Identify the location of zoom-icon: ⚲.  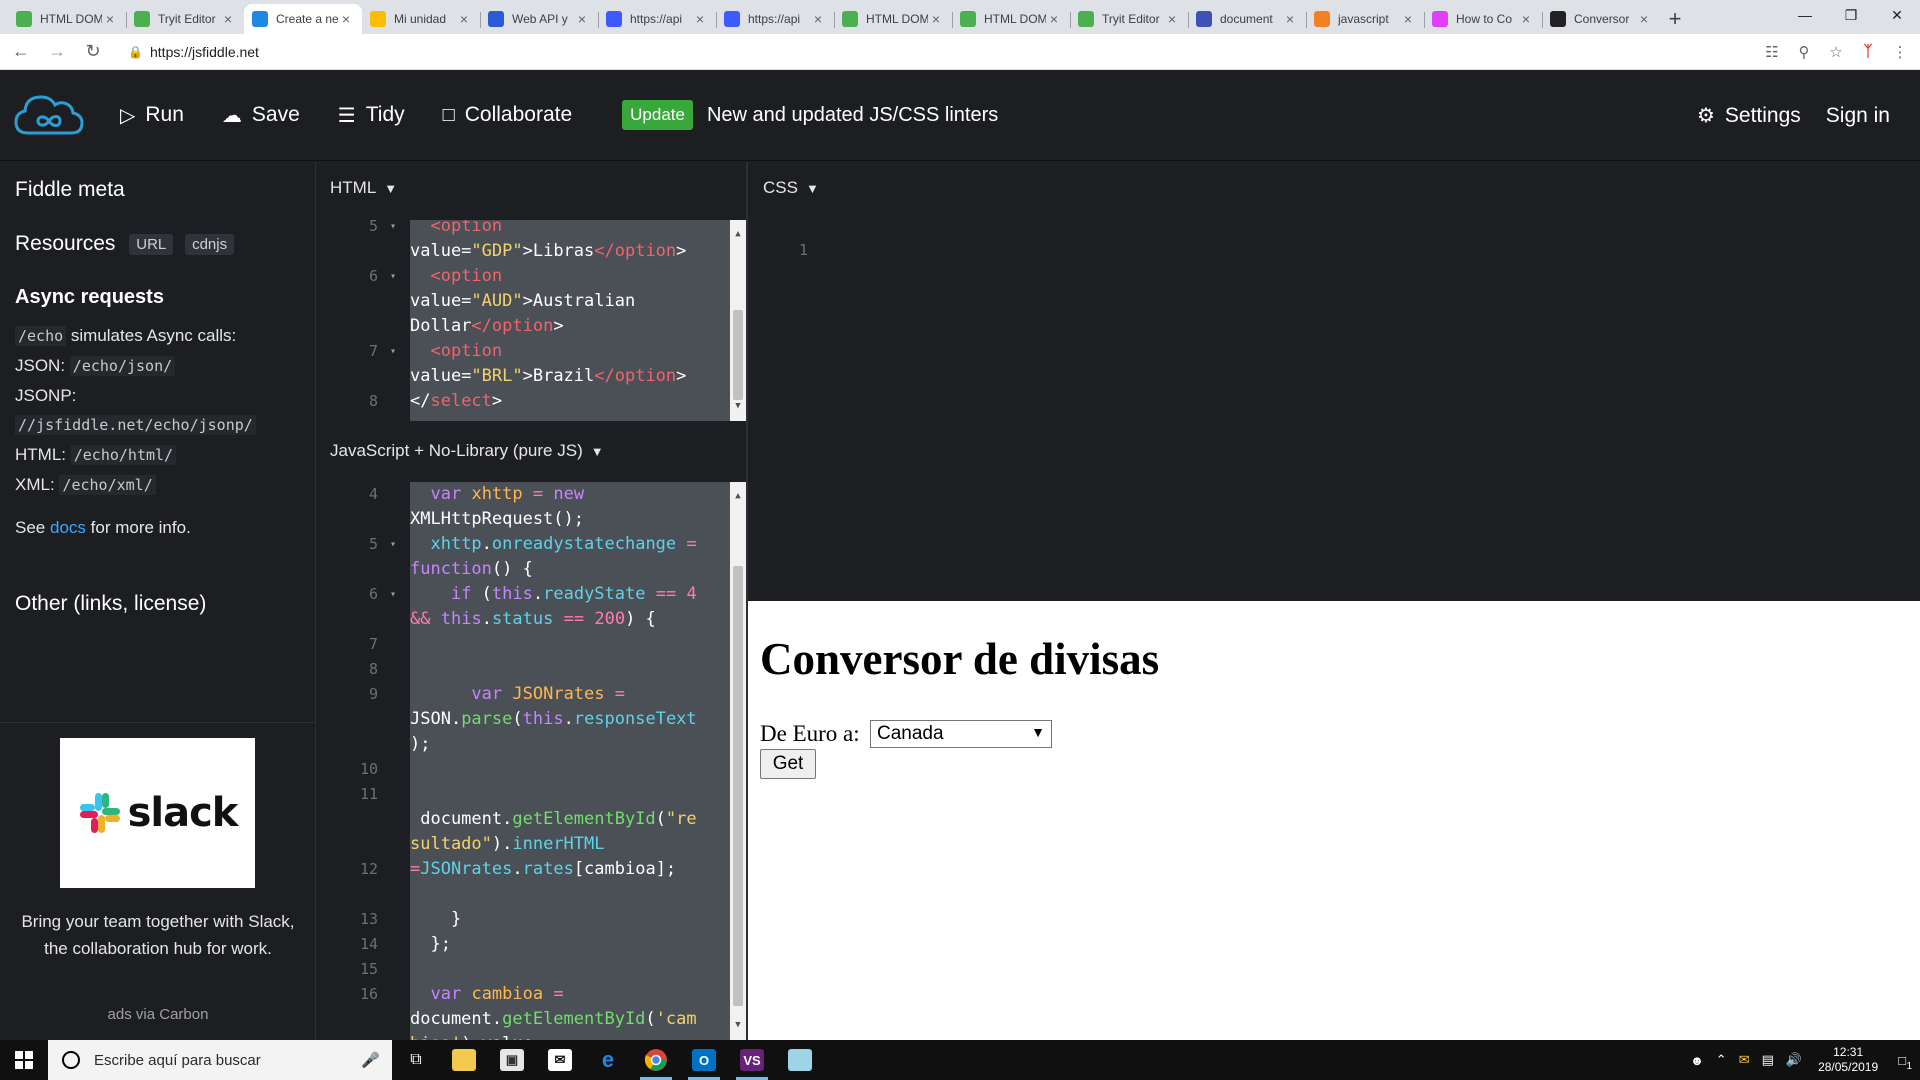
(1804, 52).